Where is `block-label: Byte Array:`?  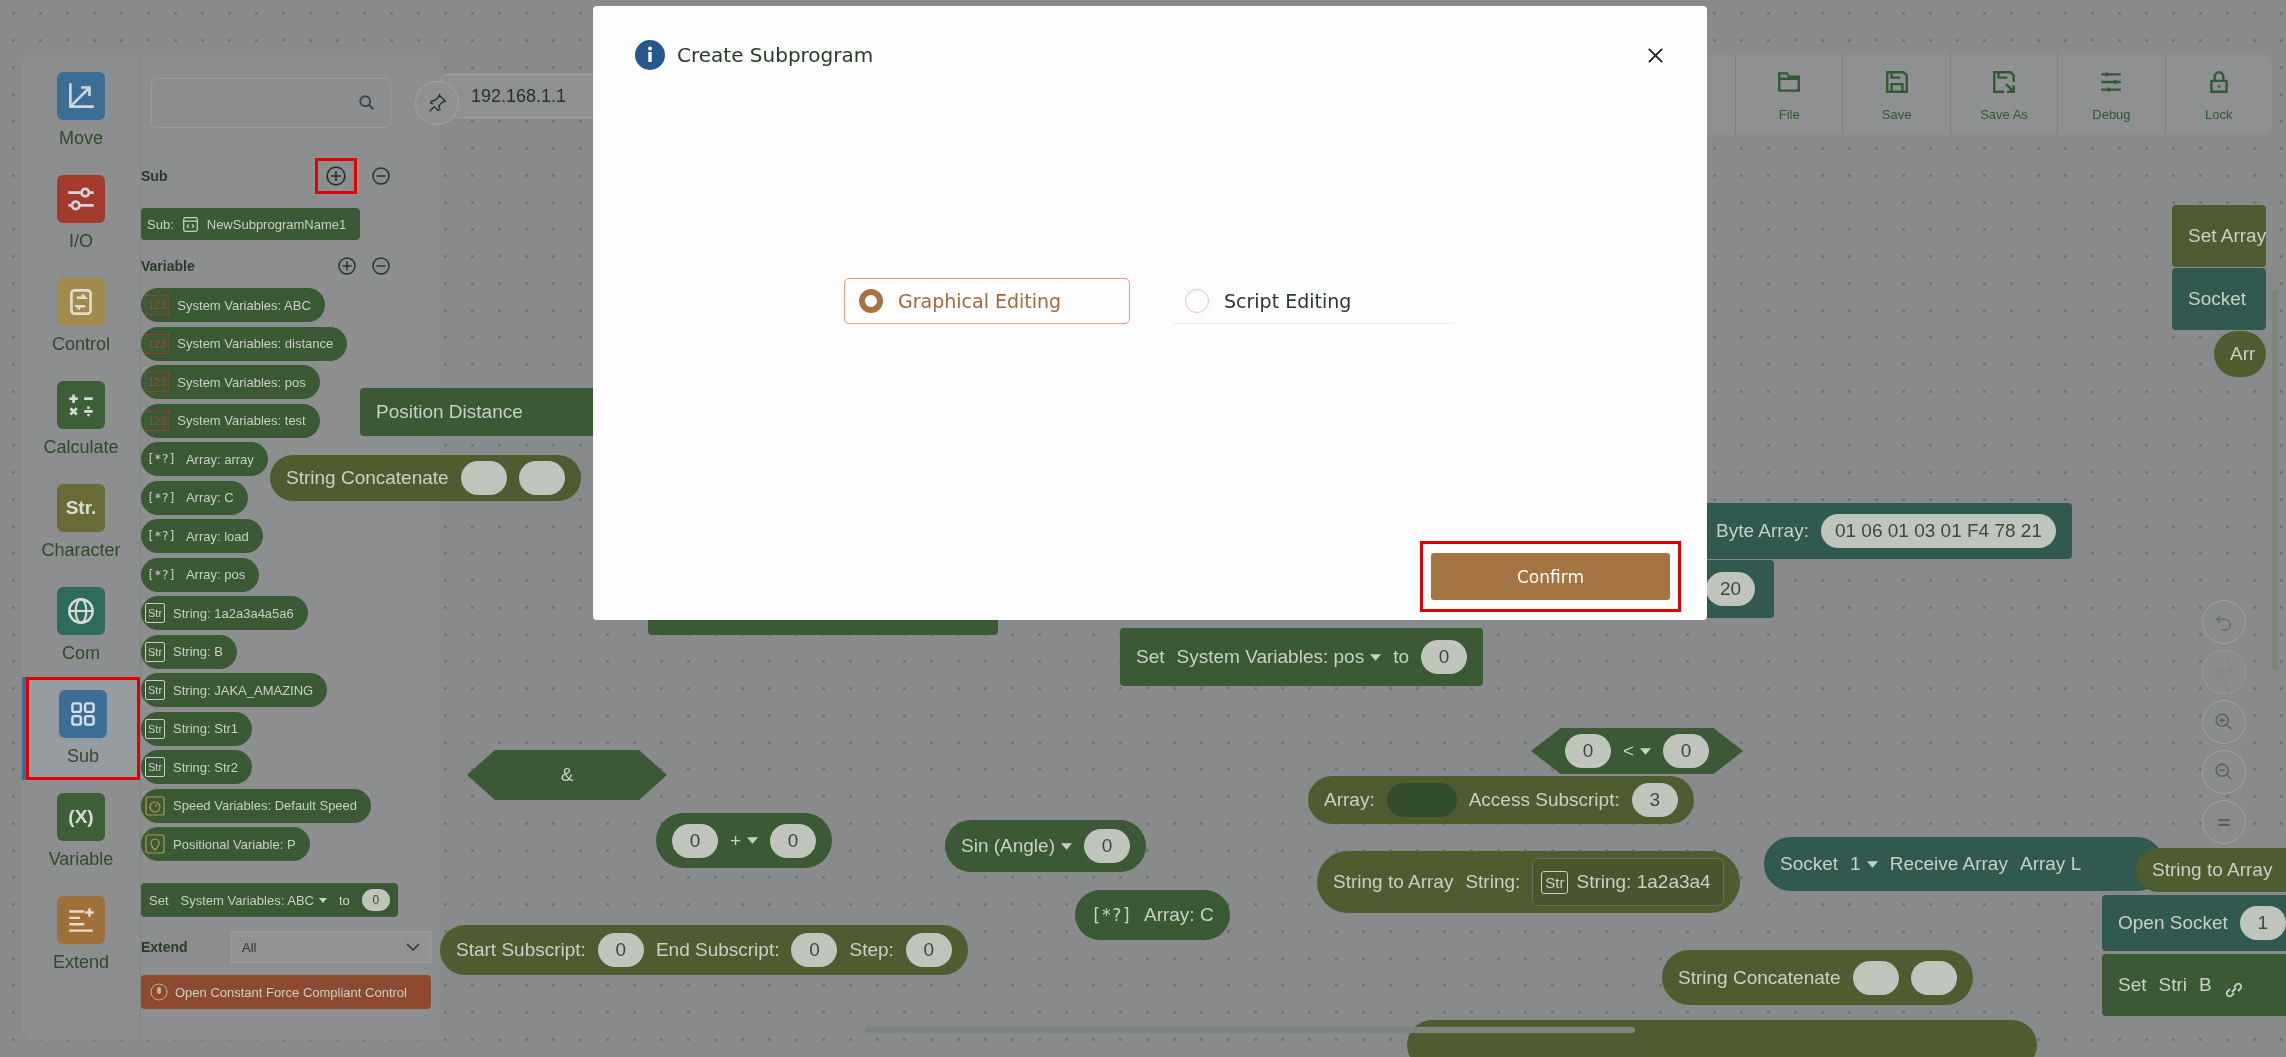 block-label: Byte Array: is located at coordinates (1762, 531).